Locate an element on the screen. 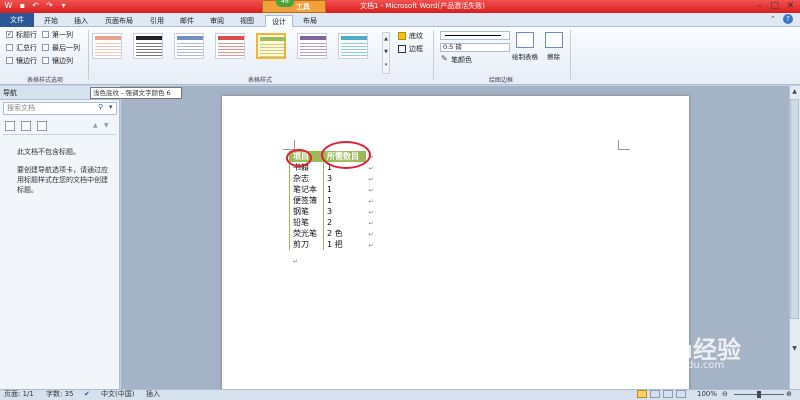  redo-icon: ↷ is located at coordinates (49, 6).